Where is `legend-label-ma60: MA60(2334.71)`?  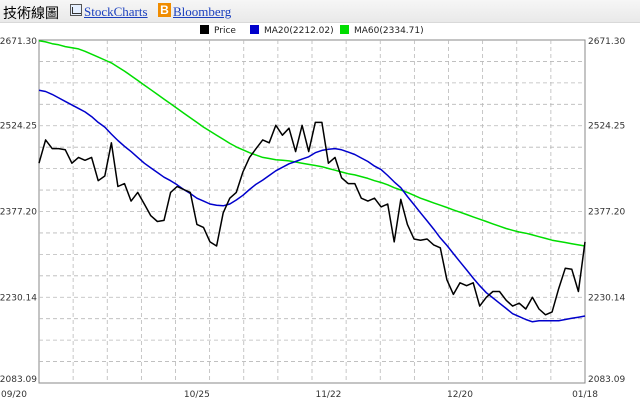 legend-label-ma60: MA60(2334.71) is located at coordinates (389, 31).